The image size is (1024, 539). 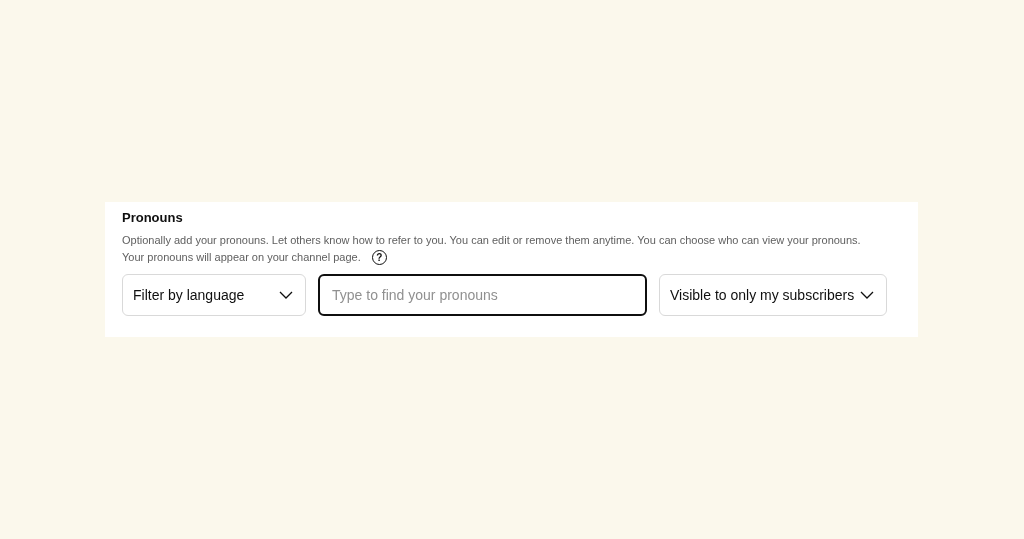 I want to click on description-text: Optionally add your pronouns. Let others know how to refer to you. You can edit or remove them anytime. You can choose who can view your pronouns., so click(x=491, y=240).